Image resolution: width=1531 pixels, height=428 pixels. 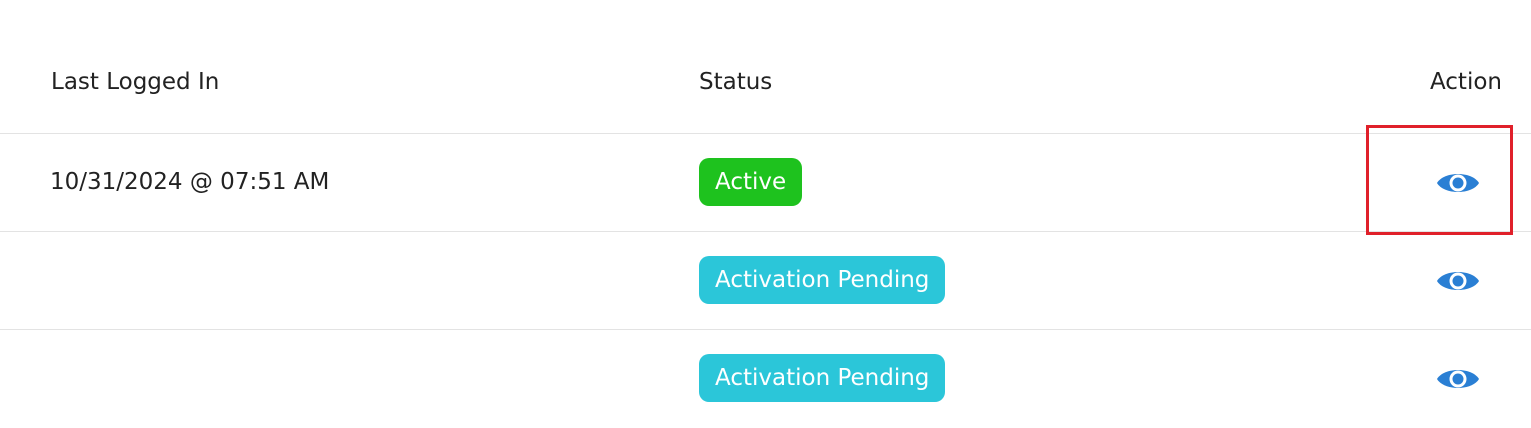 What do you see at coordinates (1465, 82) in the screenshot?
I see `column-header-action: Action` at bounding box center [1465, 82].